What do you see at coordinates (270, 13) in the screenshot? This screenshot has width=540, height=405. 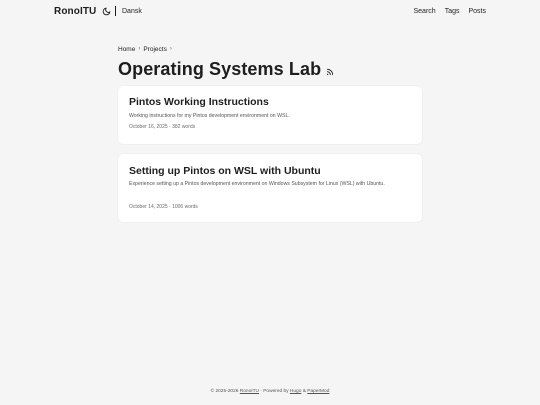 I see `site-header: RonoITU Dansk Search Tags Posts` at bounding box center [270, 13].